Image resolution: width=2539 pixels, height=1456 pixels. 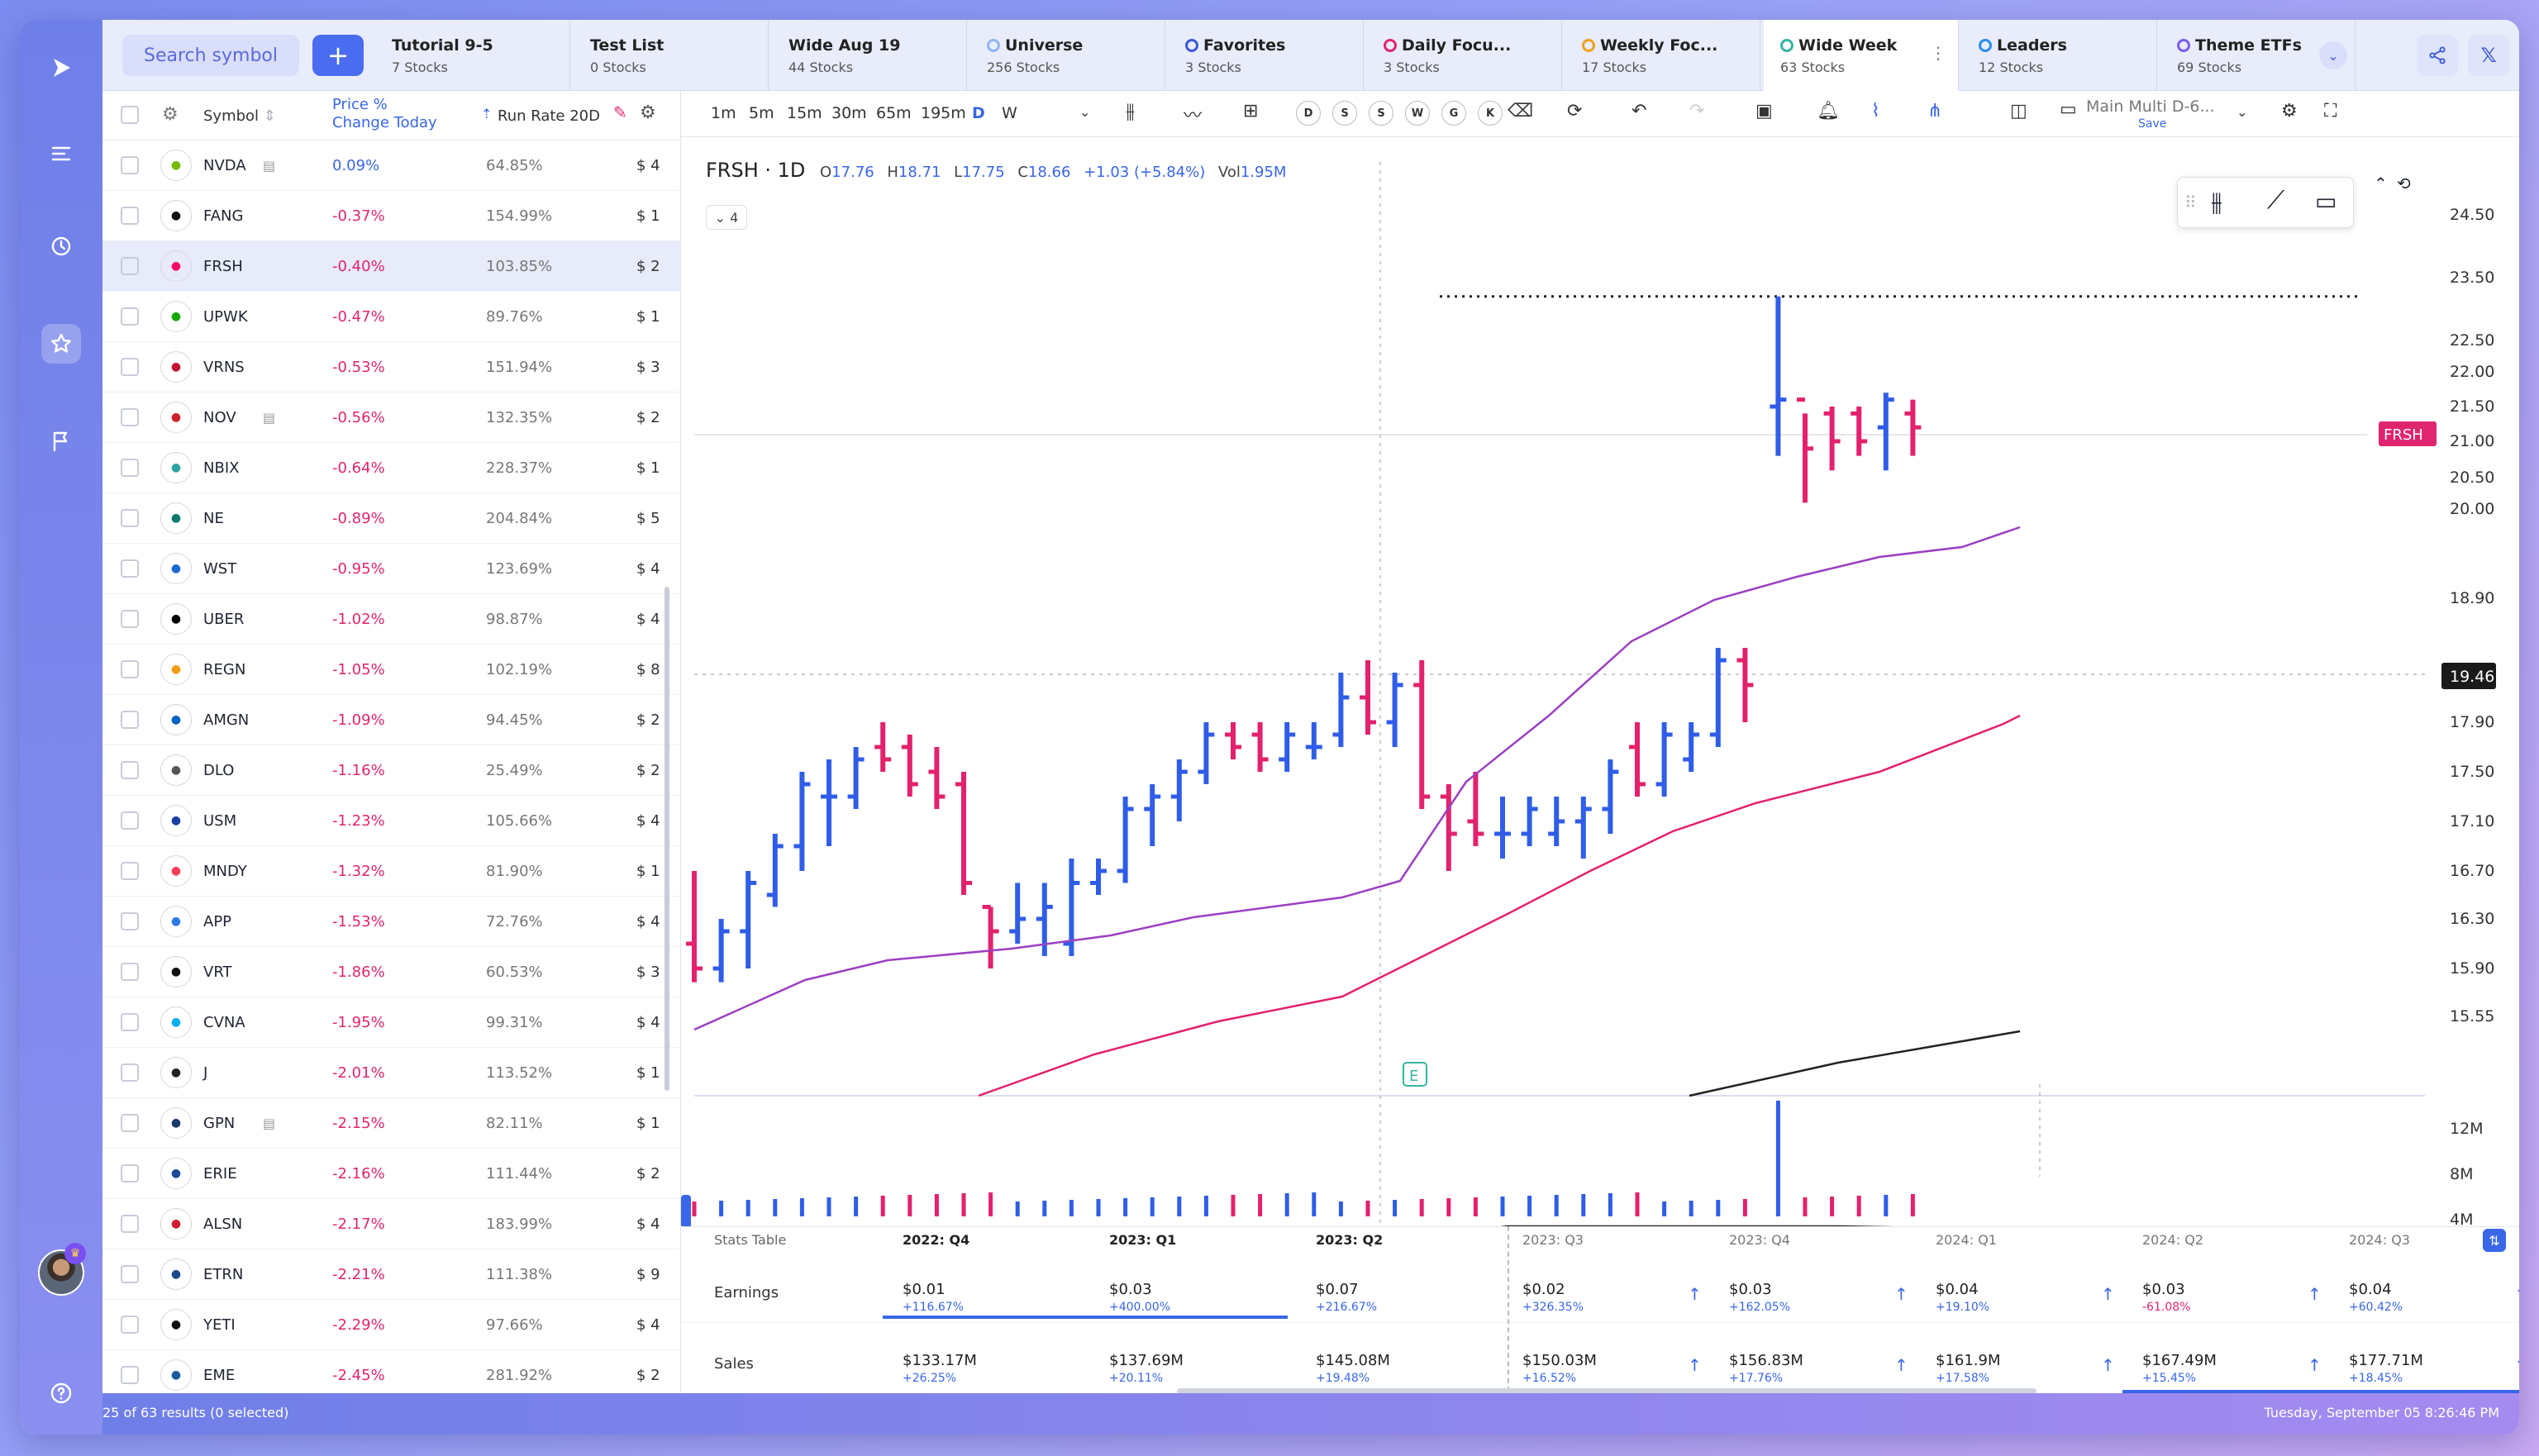 I want to click on watchlist-row: ● FRSH -0.40% 103.85% $ 2, so click(x=391, y=266).